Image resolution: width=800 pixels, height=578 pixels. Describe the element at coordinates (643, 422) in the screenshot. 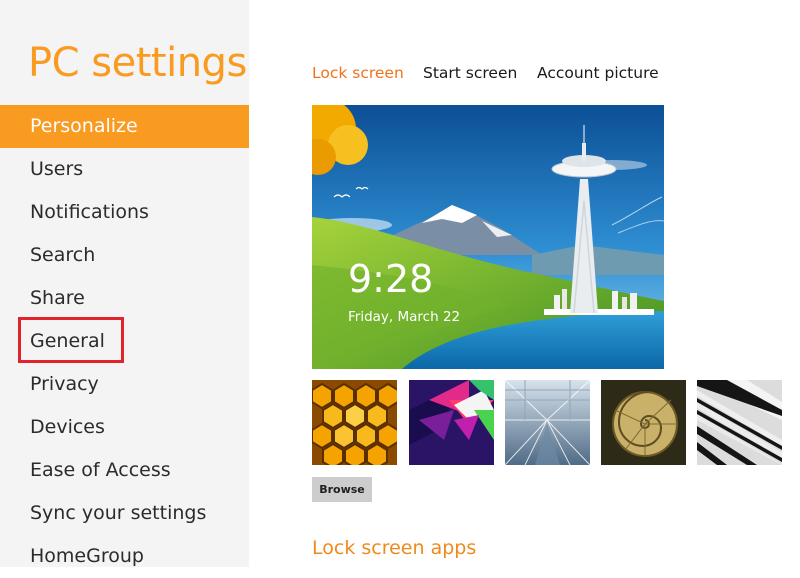

I see `lock-screen-thumbnail-nautilus` at that location.